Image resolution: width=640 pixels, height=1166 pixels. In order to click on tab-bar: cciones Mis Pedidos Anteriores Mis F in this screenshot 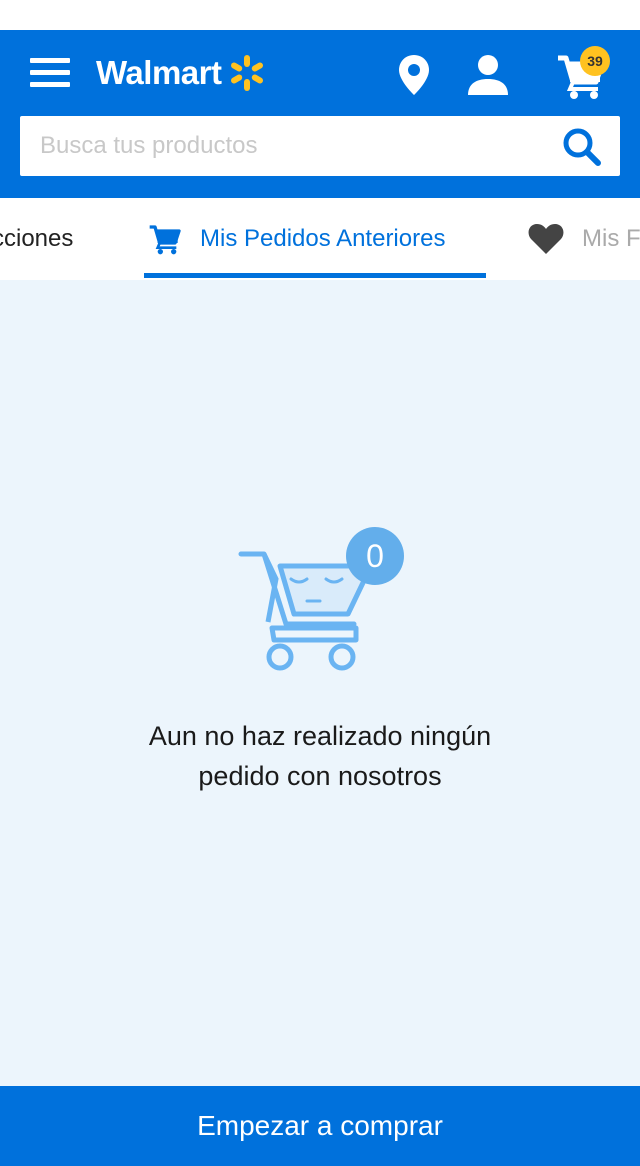, I will do `click(320, 239)`.